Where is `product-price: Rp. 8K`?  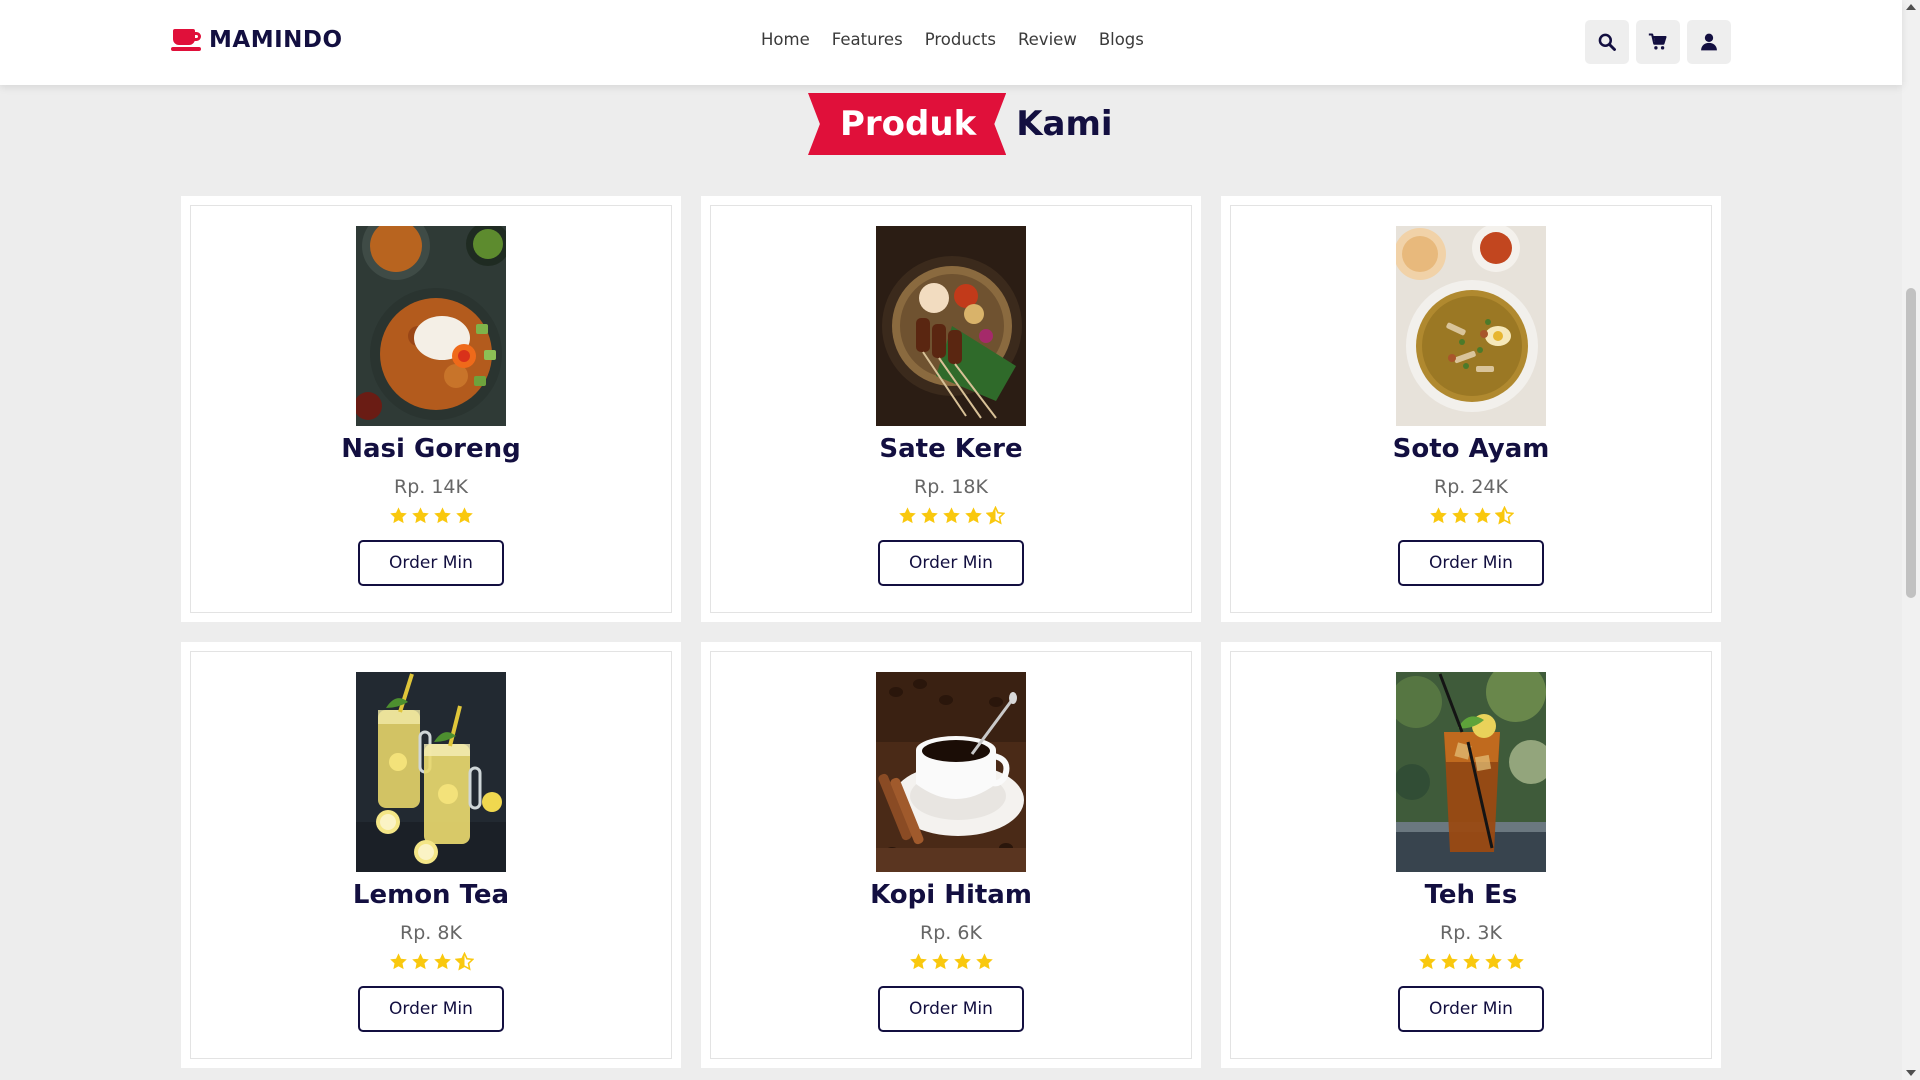 product-price: Rp. 8K is located at coordinates (431, 933).